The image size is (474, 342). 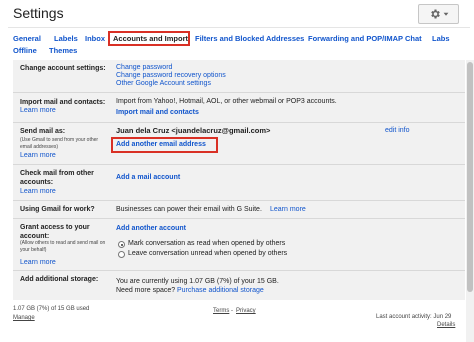 I want to click on edit-info-link: edit info, so click(x=397, y=130).